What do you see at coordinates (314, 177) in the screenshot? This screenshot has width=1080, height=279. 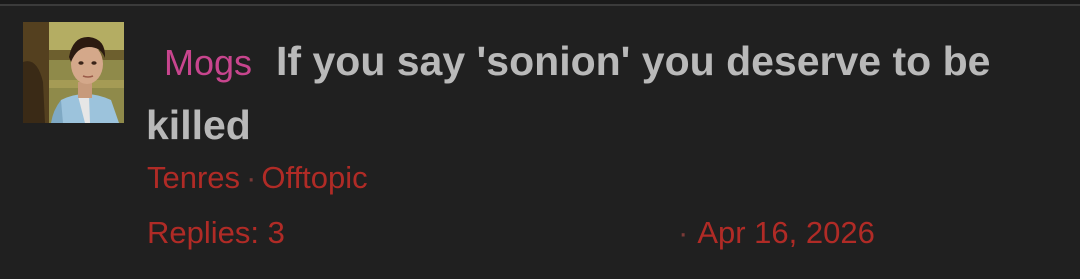 I see `forum-link: Offtopic` at bounding box center [314, 177].